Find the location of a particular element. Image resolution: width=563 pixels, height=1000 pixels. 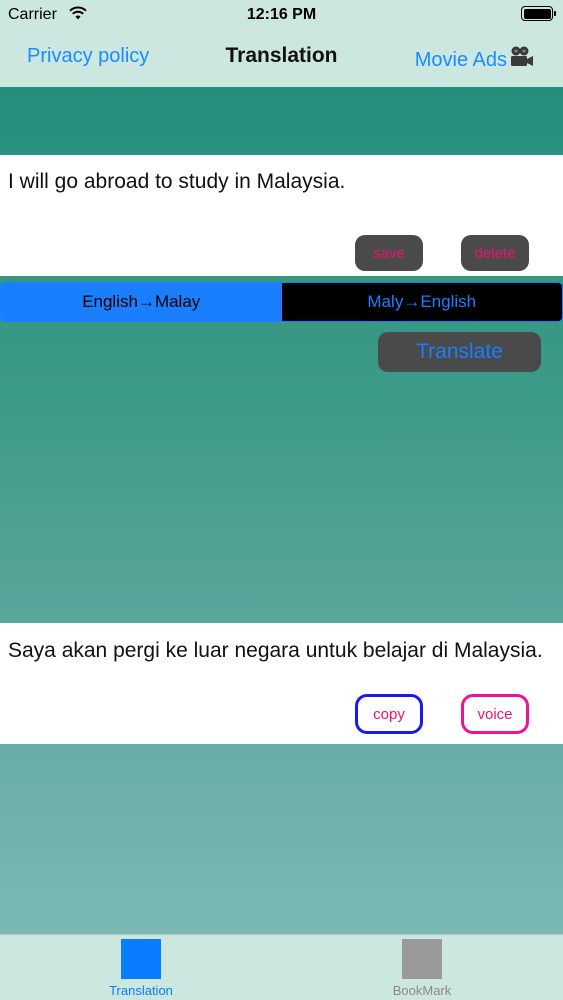

battery-icon is located at coordinates (538, 13).